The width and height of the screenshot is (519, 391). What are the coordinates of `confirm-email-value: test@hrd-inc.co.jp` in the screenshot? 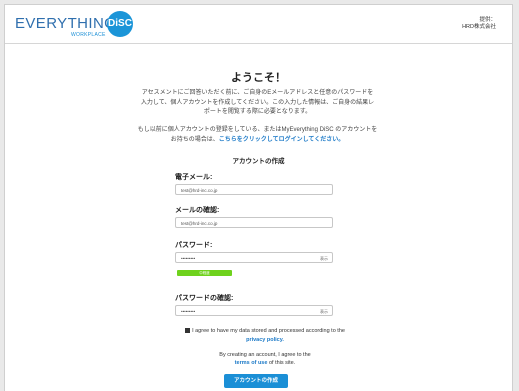 It's located at (199, 223).